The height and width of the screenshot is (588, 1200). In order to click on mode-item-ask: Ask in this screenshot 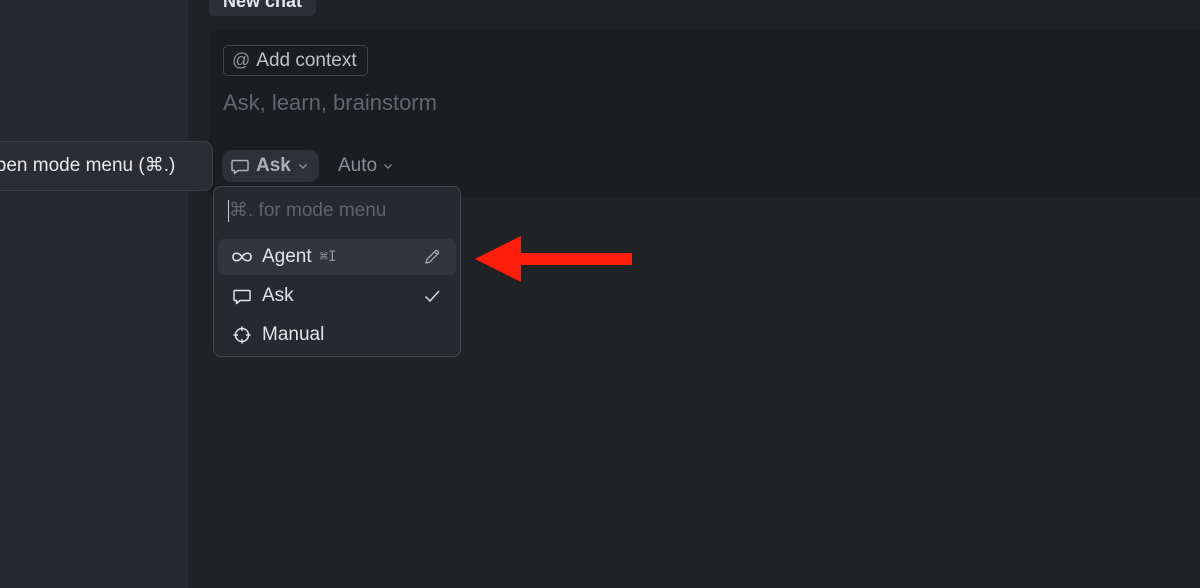, I will do `click(337, 296)`.